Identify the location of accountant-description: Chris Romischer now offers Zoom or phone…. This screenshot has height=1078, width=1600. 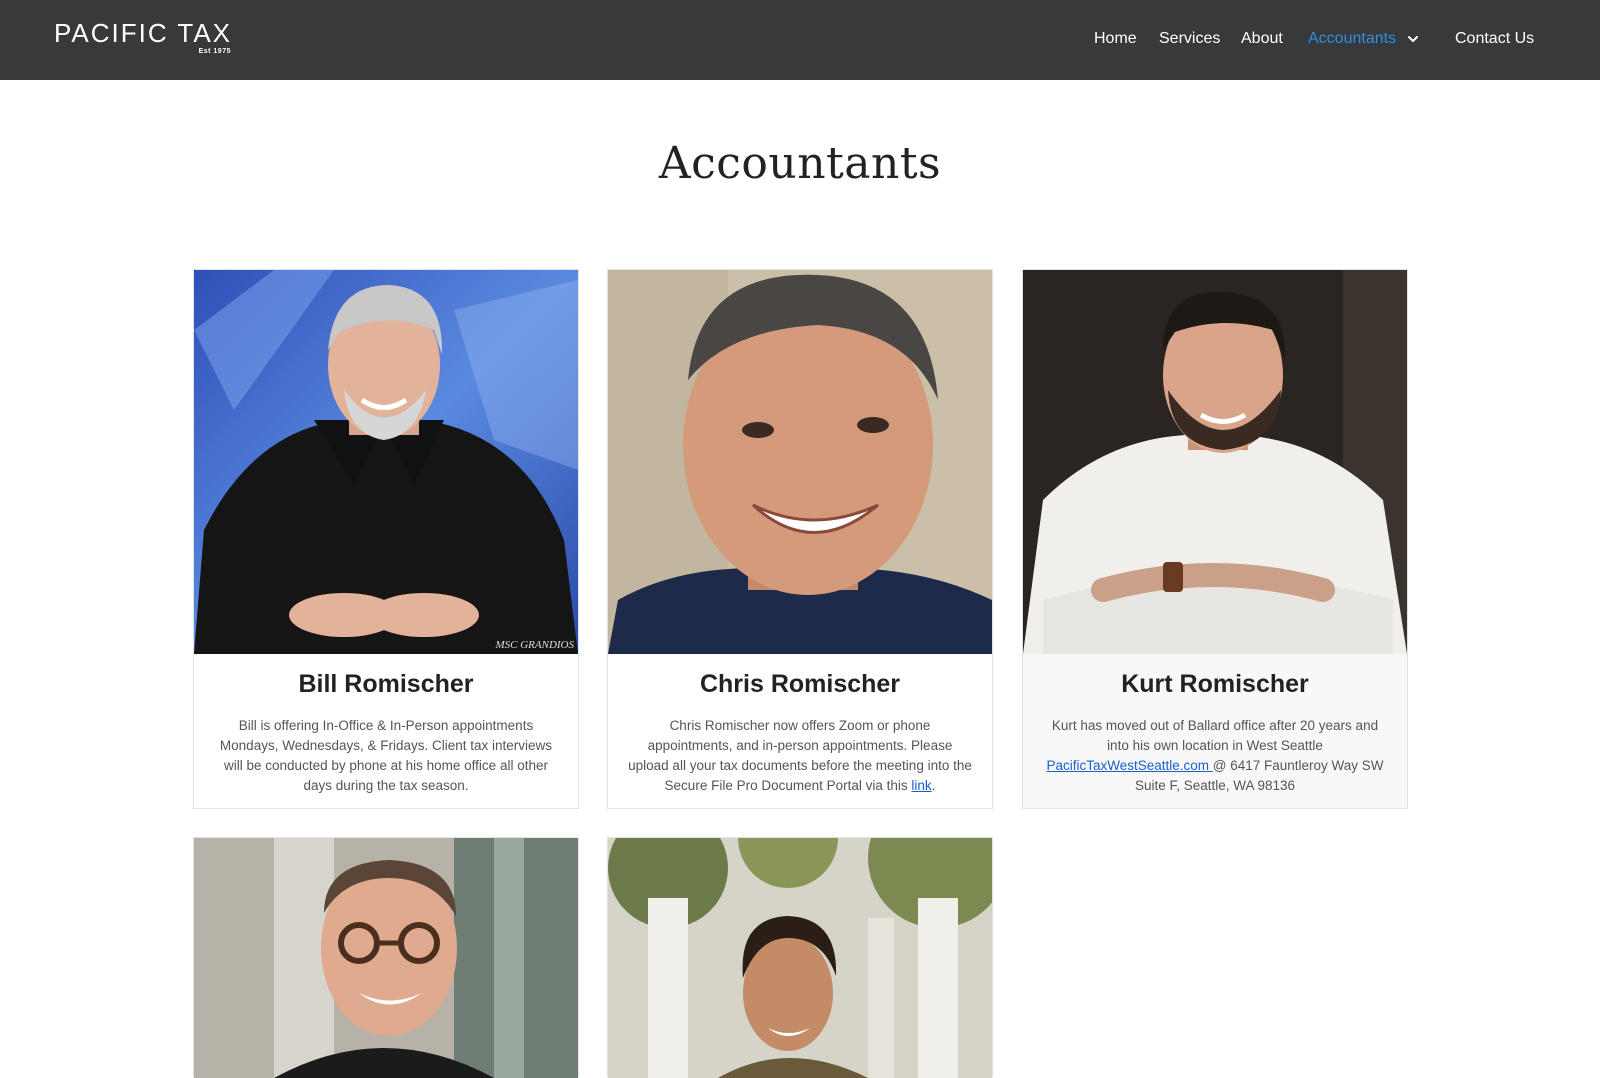
(800, 756).